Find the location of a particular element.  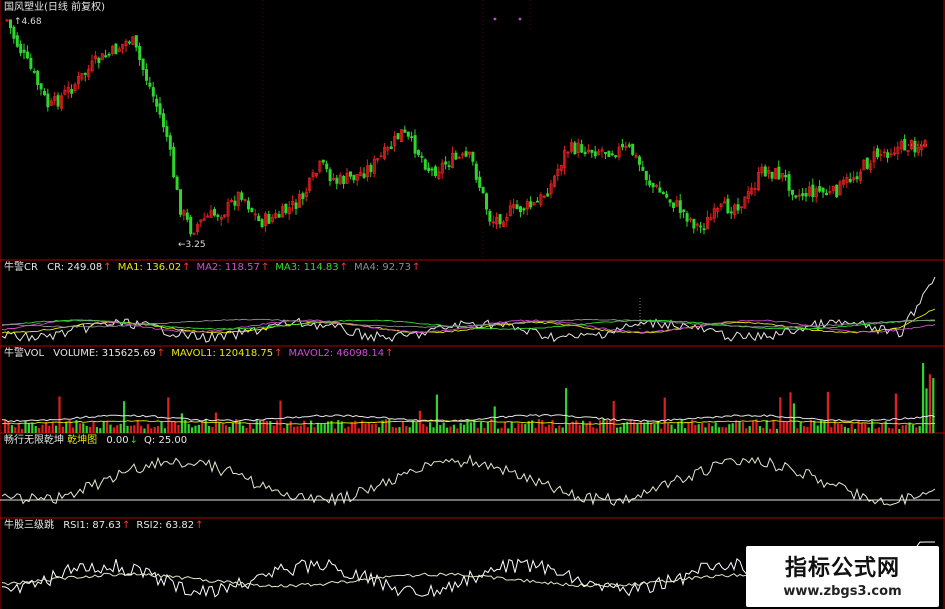

cx-field-0: 0.00 is located at coordinates (117, 440).